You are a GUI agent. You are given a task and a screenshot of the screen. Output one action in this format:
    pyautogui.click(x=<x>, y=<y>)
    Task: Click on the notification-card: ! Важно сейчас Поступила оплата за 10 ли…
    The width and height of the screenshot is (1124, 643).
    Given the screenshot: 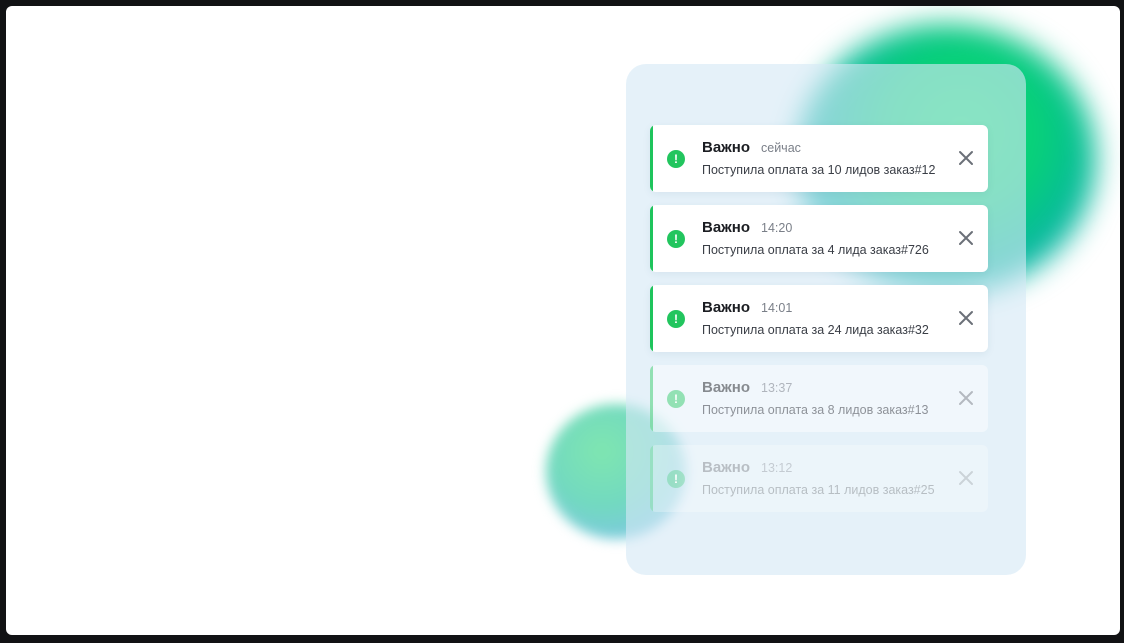 What is the action you would take?
    pyautogui.click(x=819, y=158)
    